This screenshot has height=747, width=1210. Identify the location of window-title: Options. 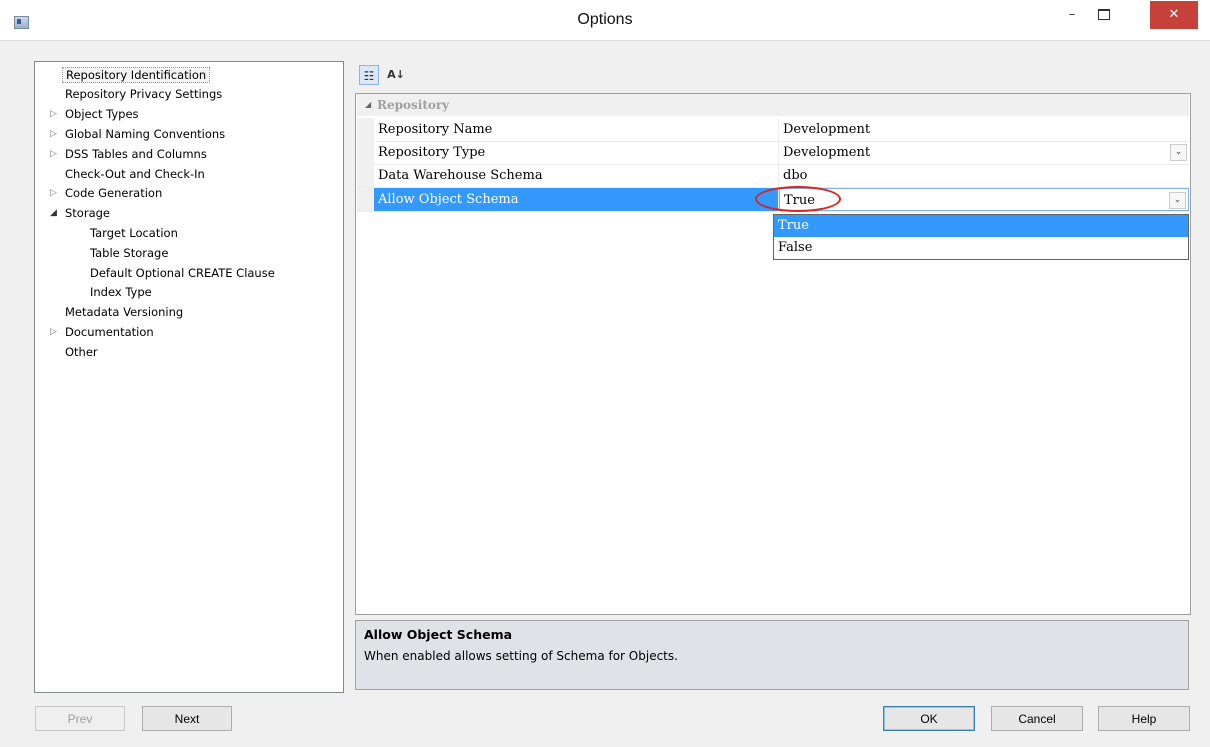
(605, 19).